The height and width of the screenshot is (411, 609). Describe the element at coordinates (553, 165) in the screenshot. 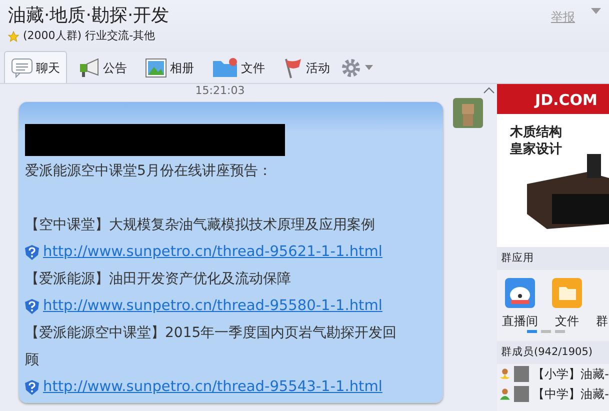

I see `ad-banner: JD.COM 木质结构 皇家设计` at that location.